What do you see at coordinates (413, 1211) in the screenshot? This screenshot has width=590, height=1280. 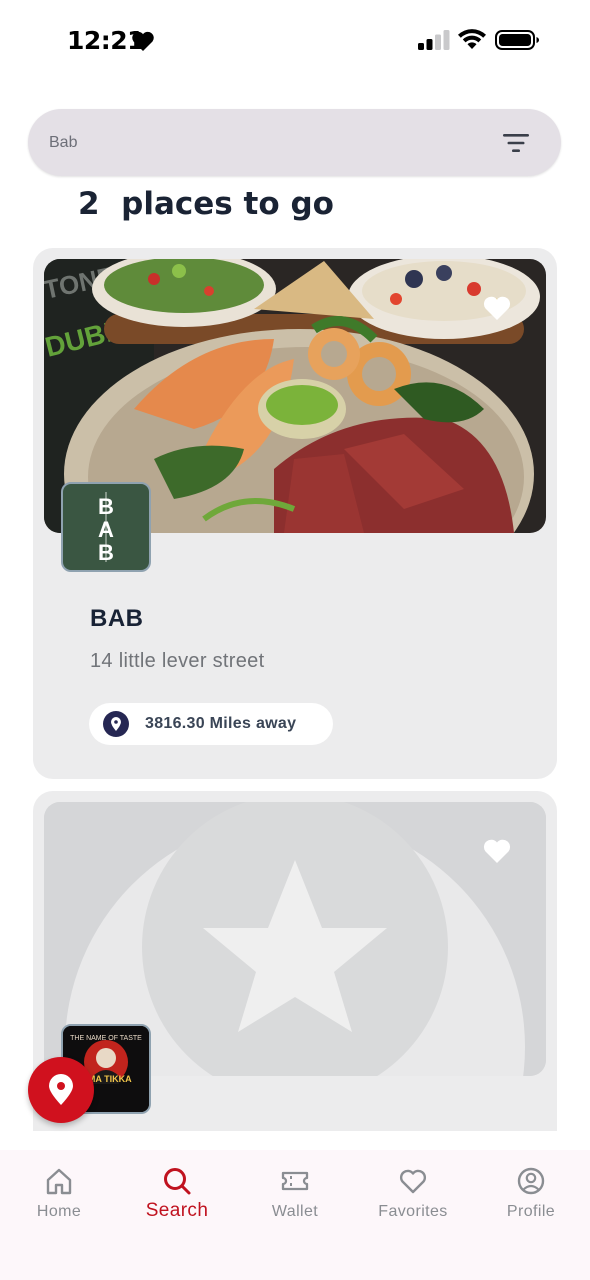 I see `tab-label: Favorites` at bounding box center [413, 1211].